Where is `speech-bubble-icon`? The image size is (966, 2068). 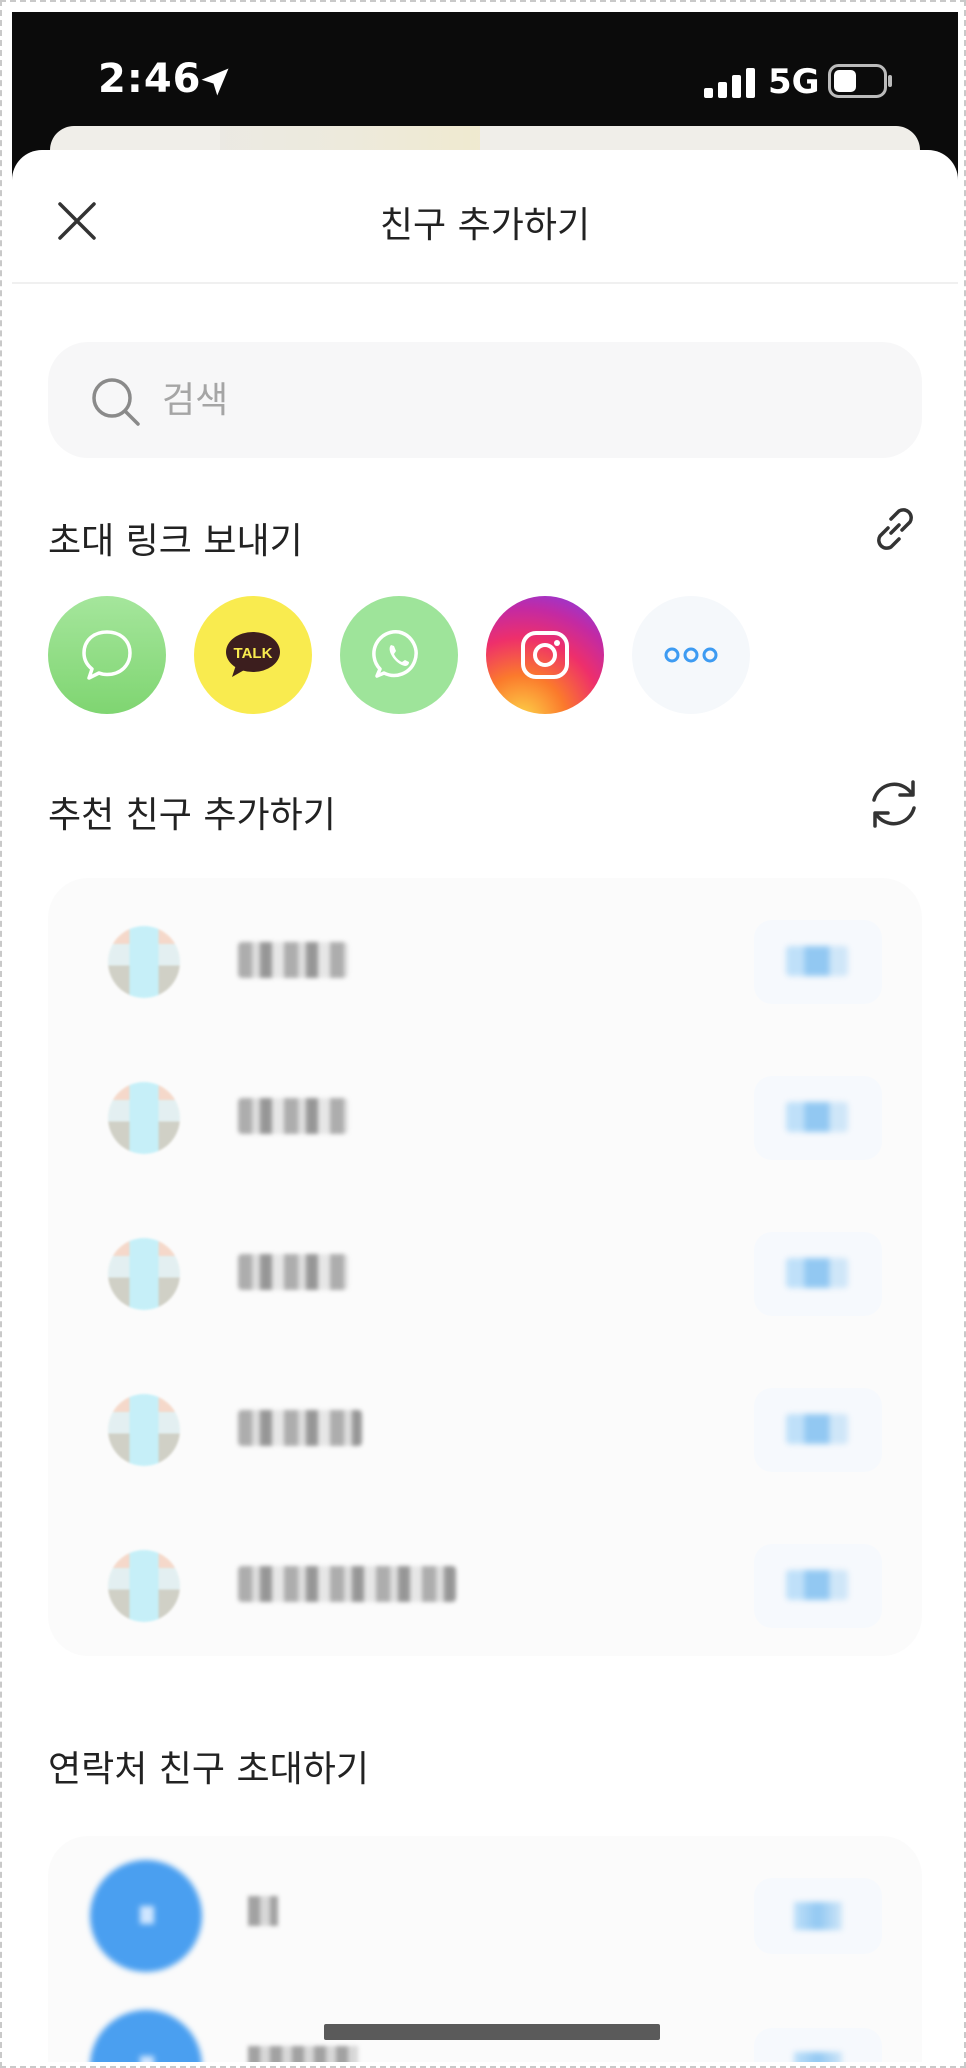
speech-bubble-icon is located at coordinates (107, 655).